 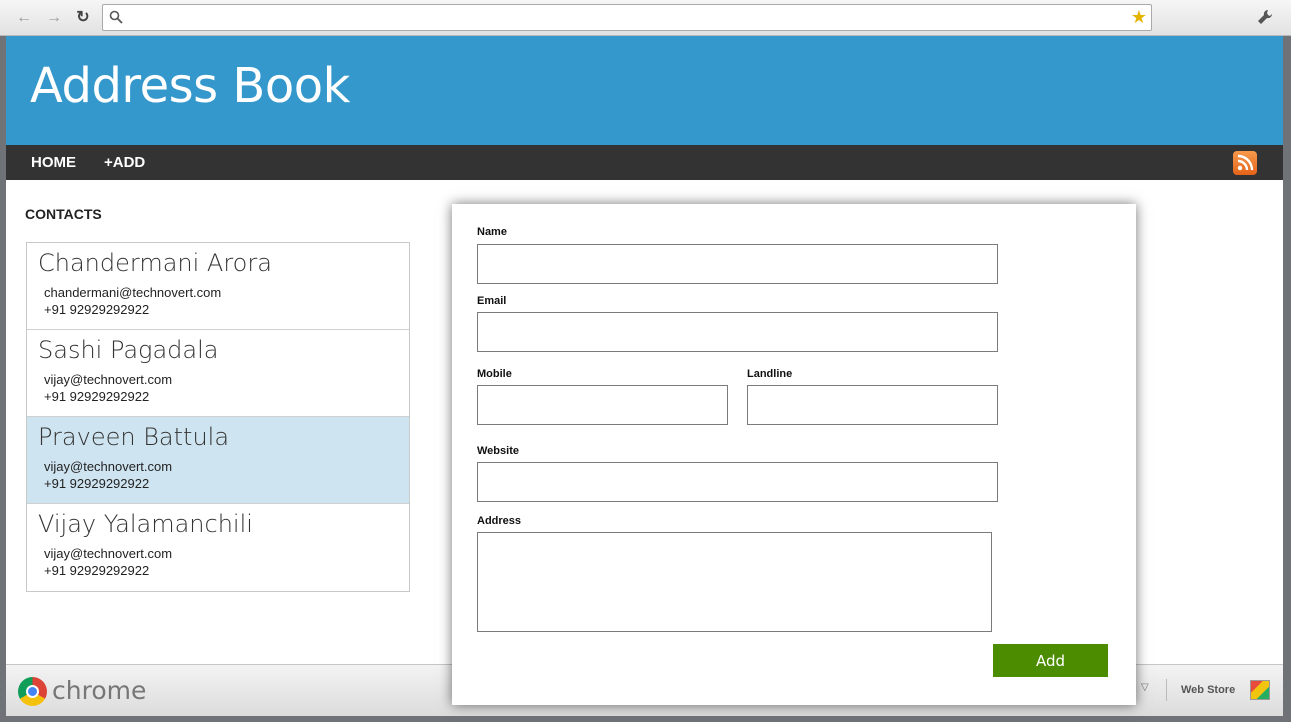 I want to click on website-label: Website, so click(x=498, y=451).